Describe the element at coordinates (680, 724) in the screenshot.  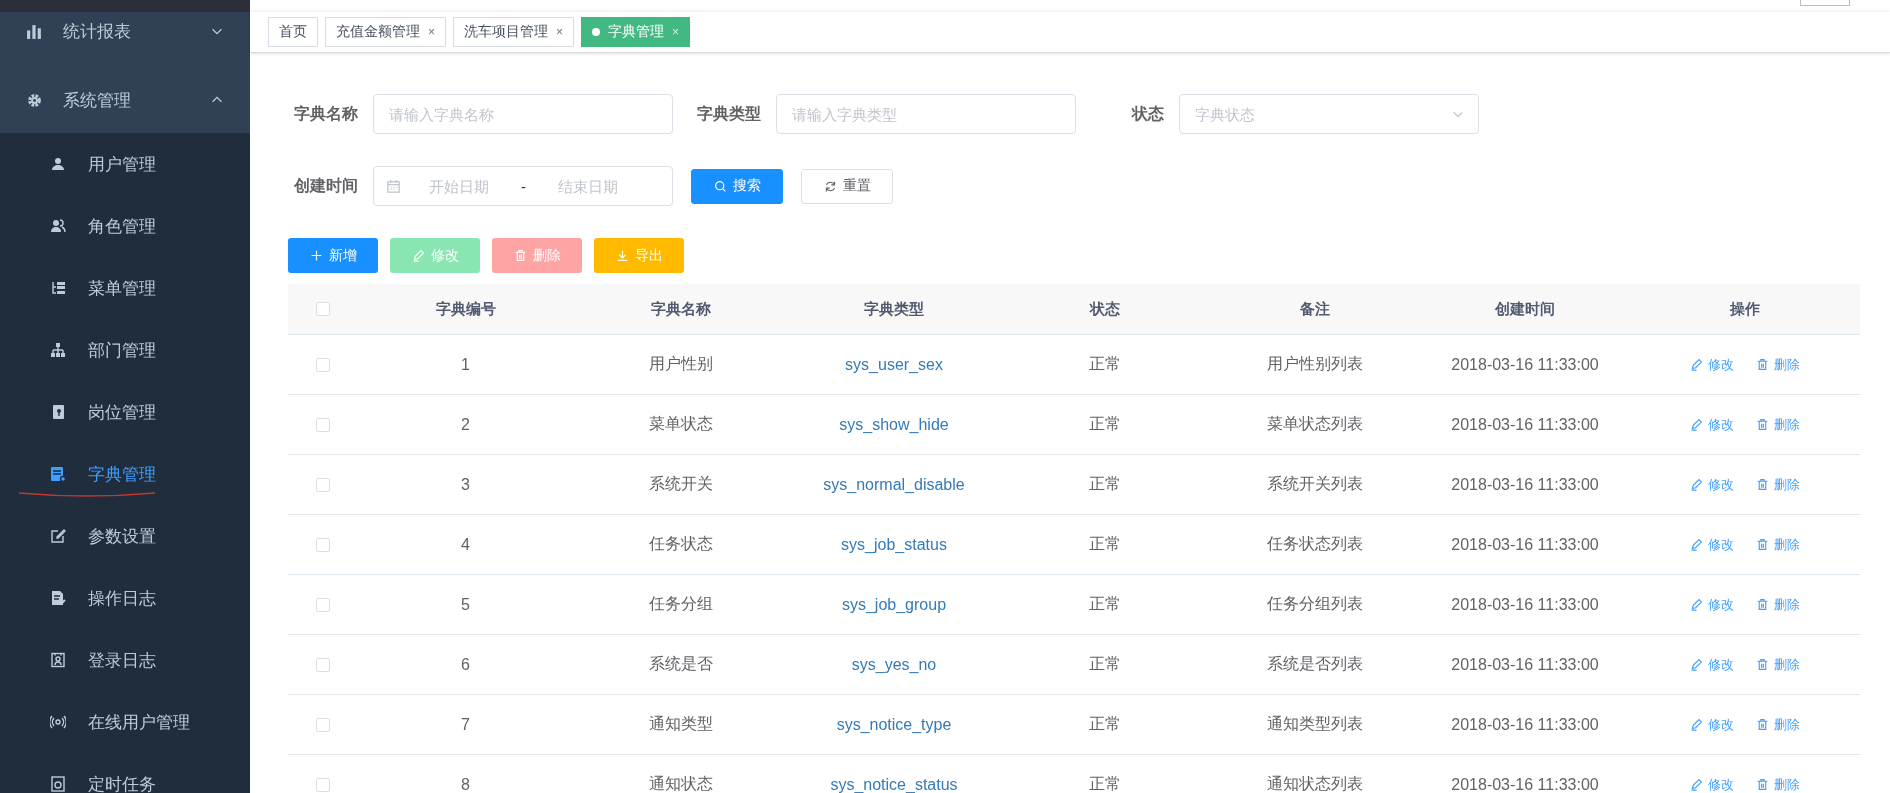
I see `table-cell-text: 通知类型` at that location.